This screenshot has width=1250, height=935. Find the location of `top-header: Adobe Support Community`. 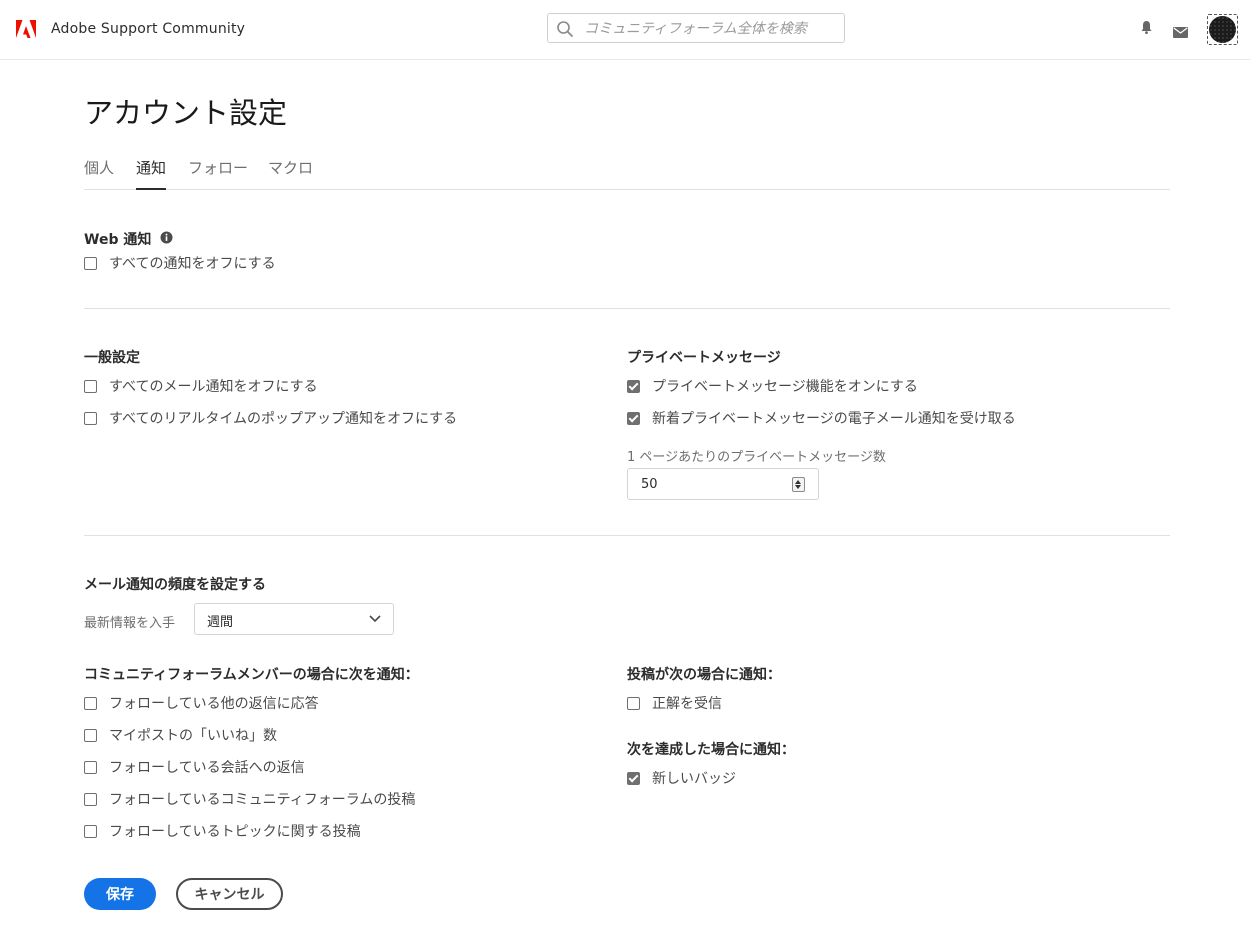

top-header: Adobe Support Community is located at coordinates (625, 30).